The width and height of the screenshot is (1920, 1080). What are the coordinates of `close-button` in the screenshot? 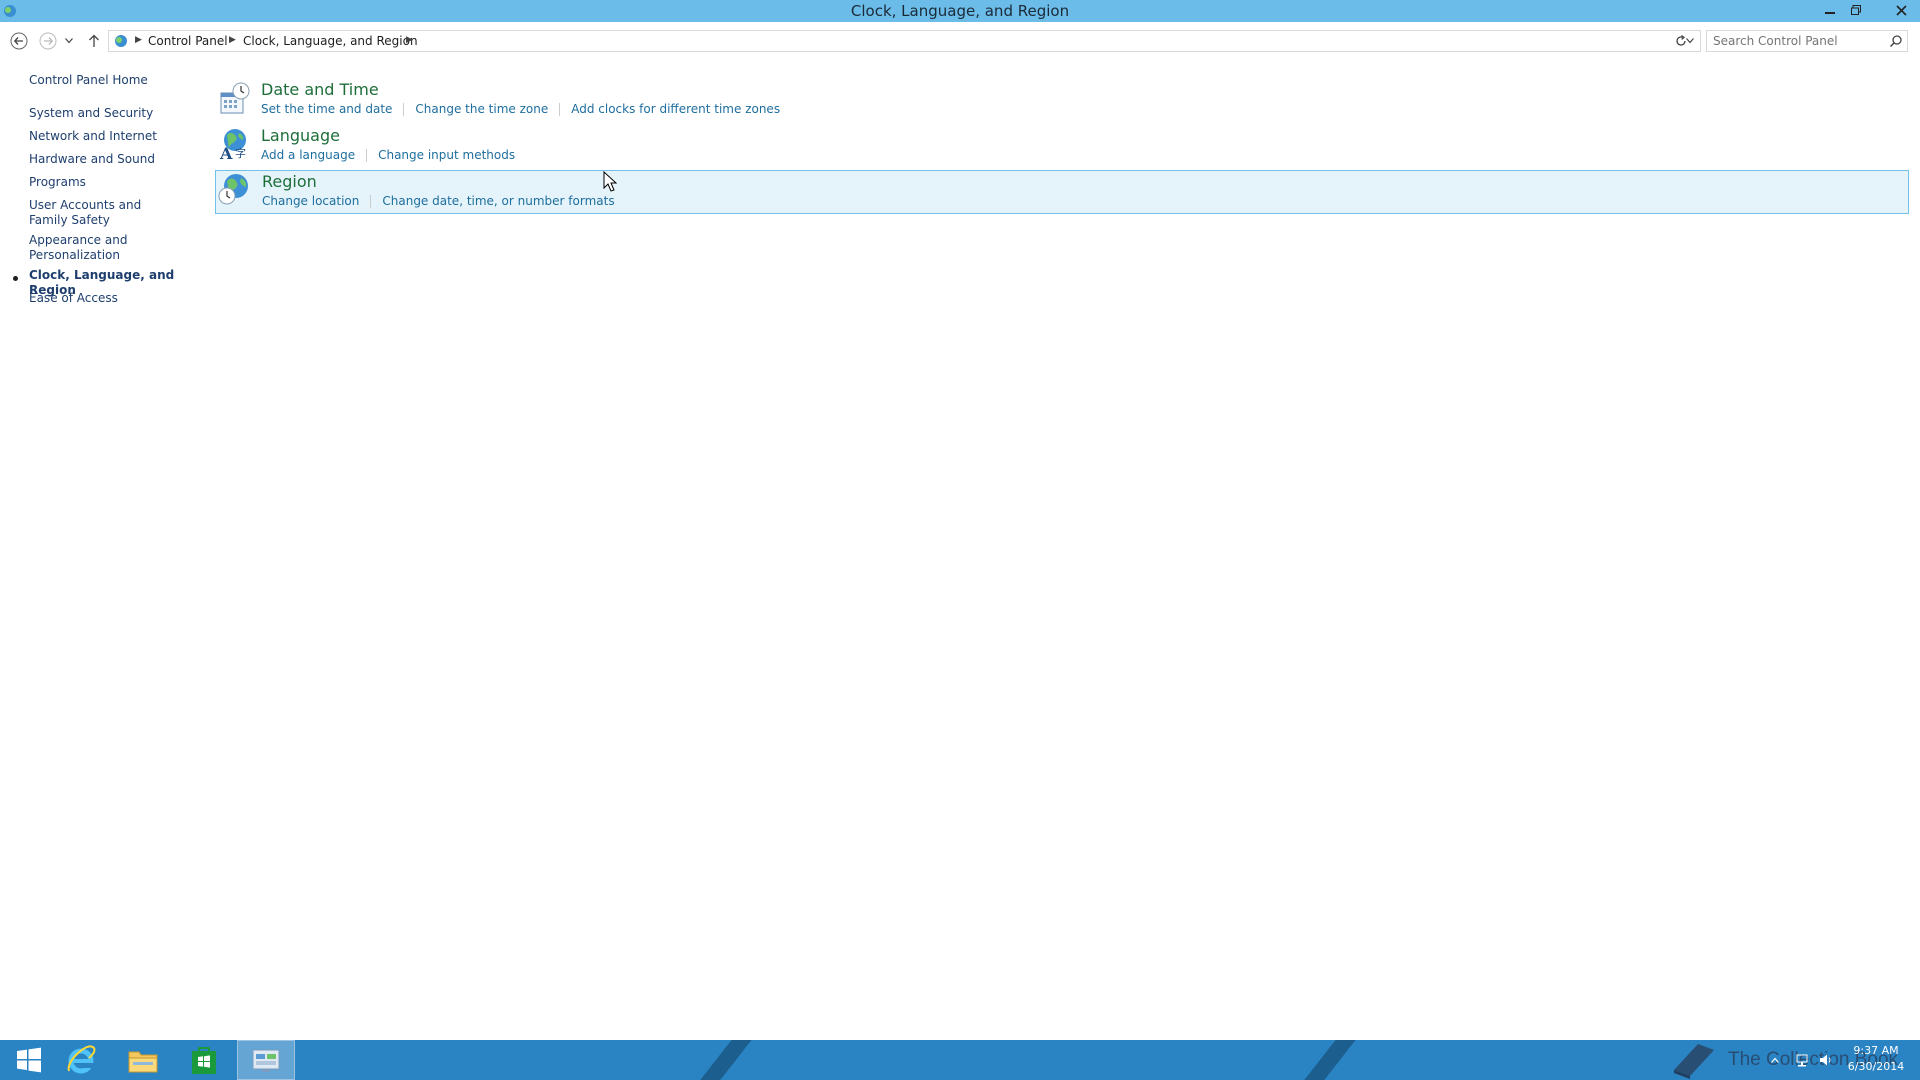 It's located at (1901, 10).